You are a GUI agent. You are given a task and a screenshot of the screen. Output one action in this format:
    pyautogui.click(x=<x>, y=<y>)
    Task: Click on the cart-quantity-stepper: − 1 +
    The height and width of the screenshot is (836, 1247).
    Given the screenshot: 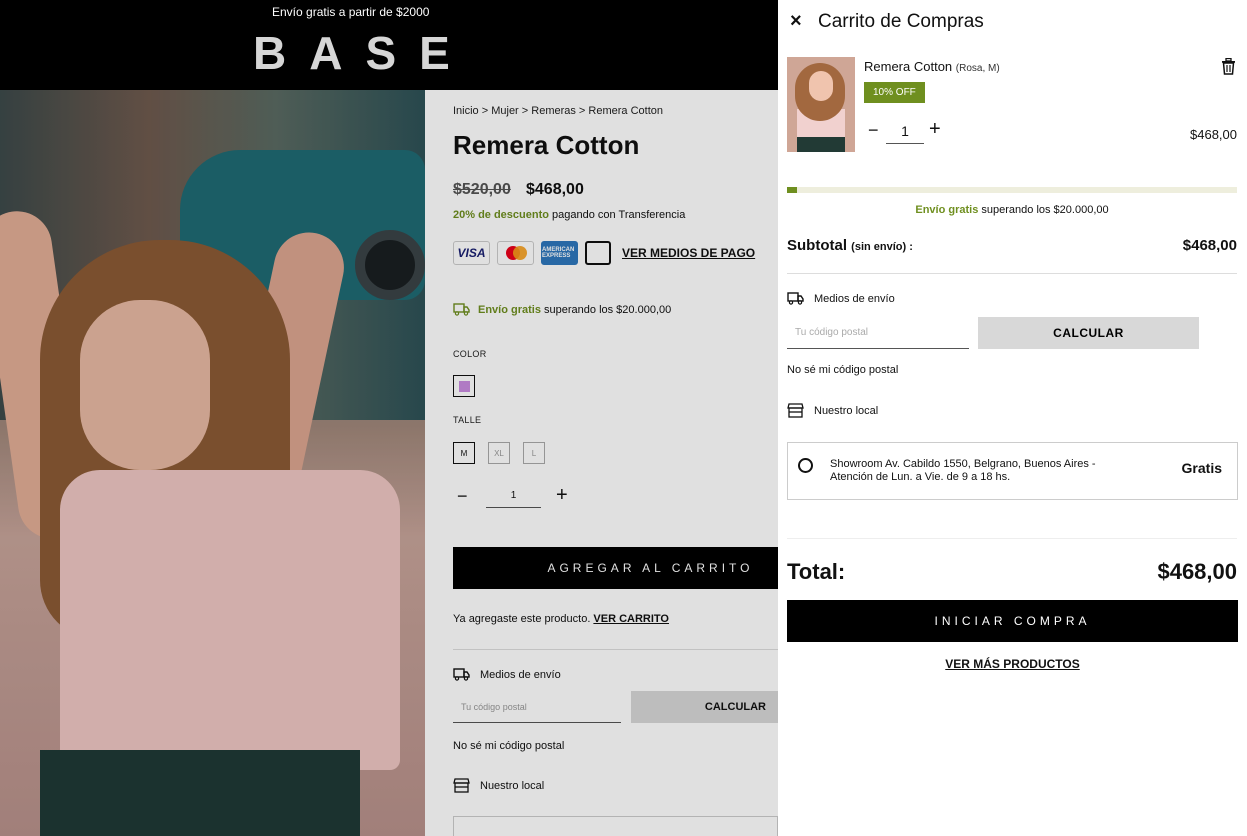 What is the action you would take?
    pyautogui.click(x=909, y=132)
    